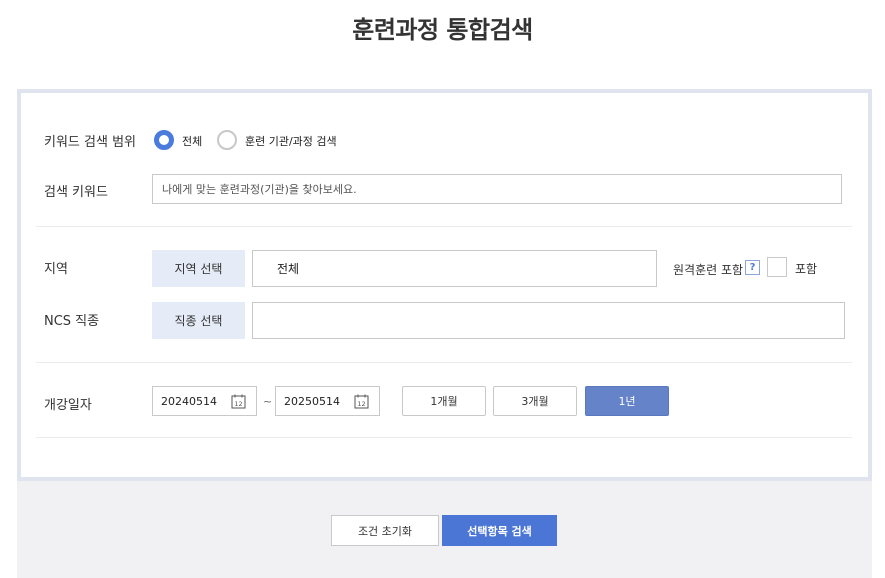 This screenshot has width=885, height=578. What do you see at coordinates (442, 30) in the screenshot?
I see `page-title: 훈련과정 통합검색` at bounding box center [442, 30].